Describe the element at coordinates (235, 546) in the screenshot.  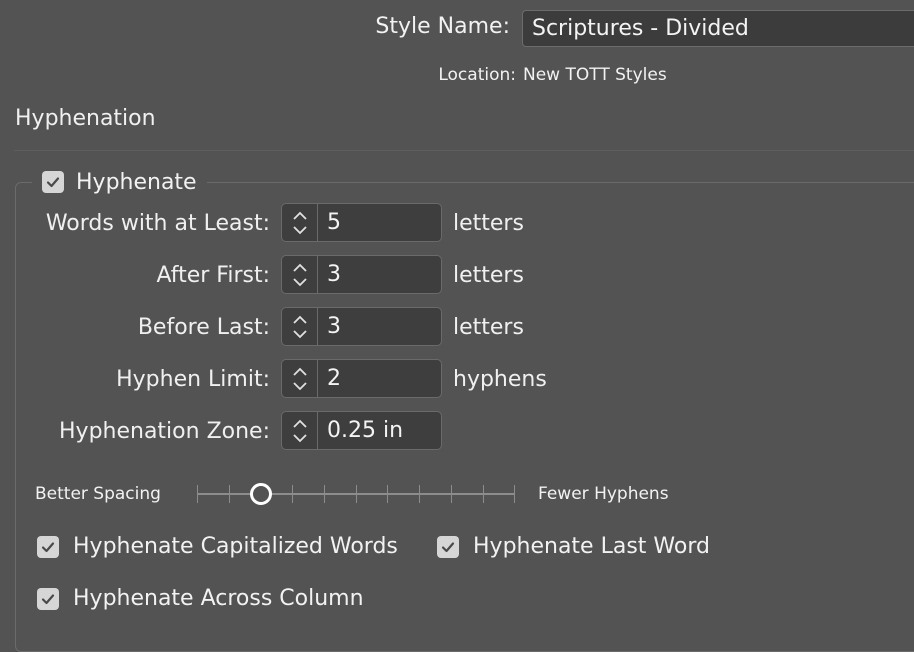
I see `capitalized-words-label: Hyphenate Capitalized Words` at that location.